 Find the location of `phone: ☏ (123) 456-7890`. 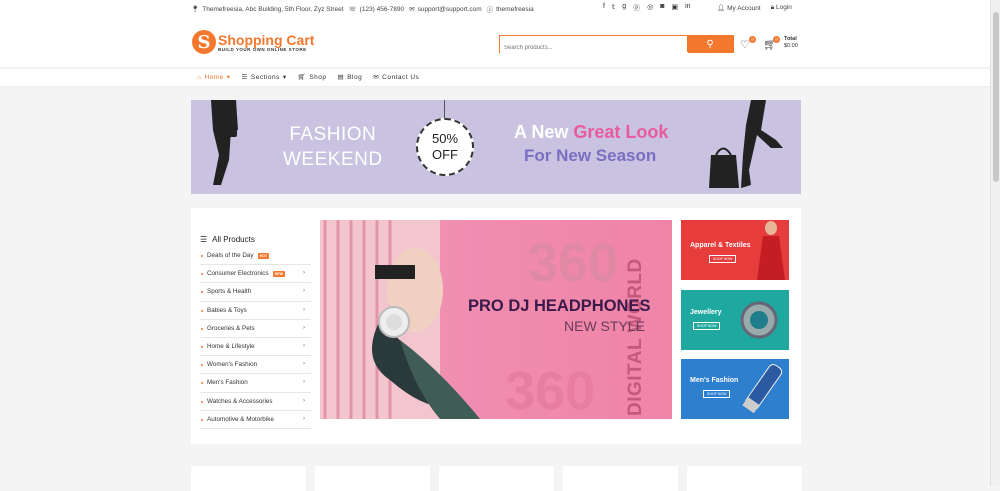

phone: ☏ (123) 456-7890 is located at coordinates (377, 9).